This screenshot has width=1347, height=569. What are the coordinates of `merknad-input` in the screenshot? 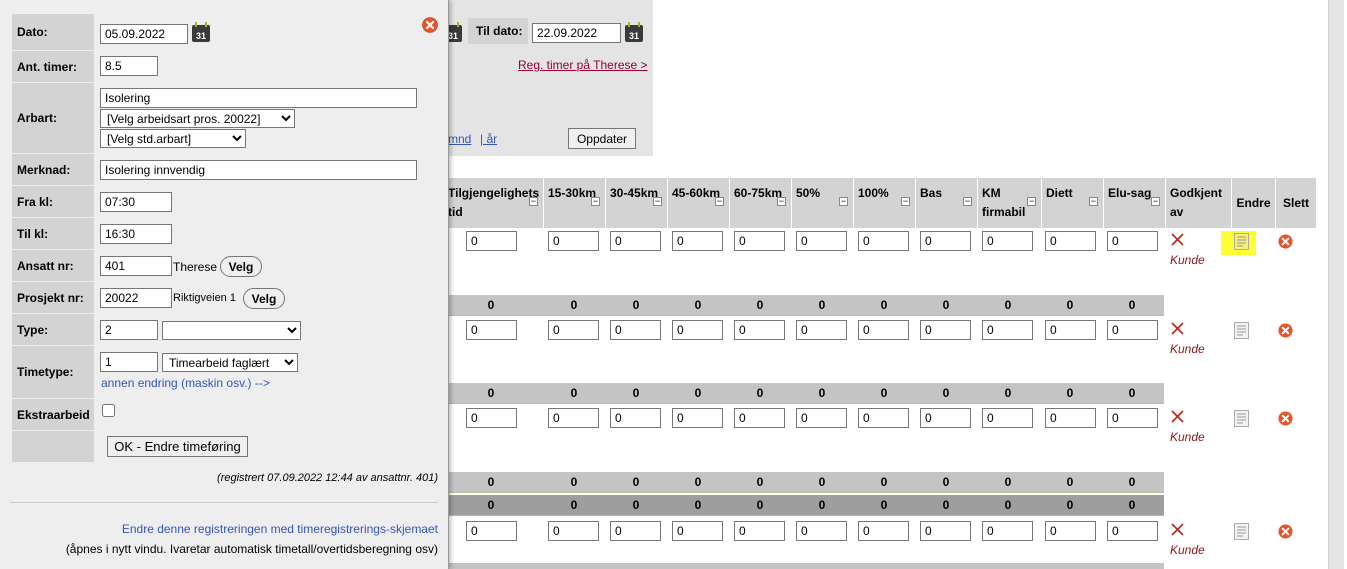 It's located at (258, 170).